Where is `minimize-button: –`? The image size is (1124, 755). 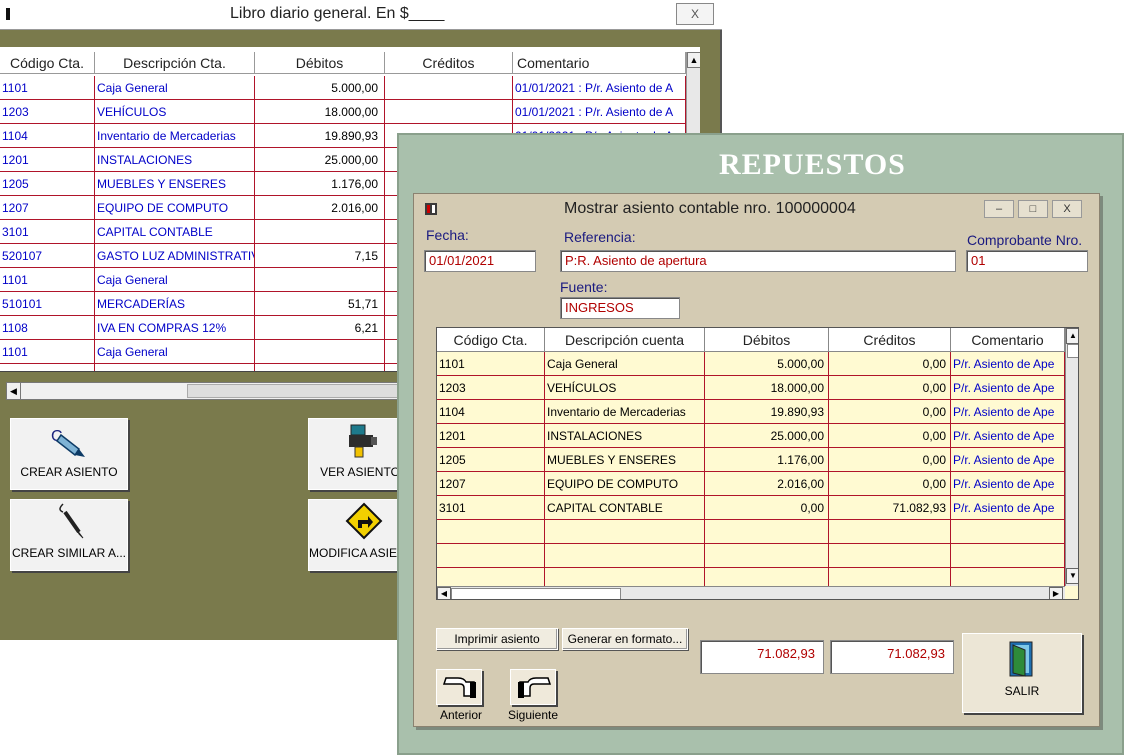 minimize-button: – is located at coordinates (999, 209).